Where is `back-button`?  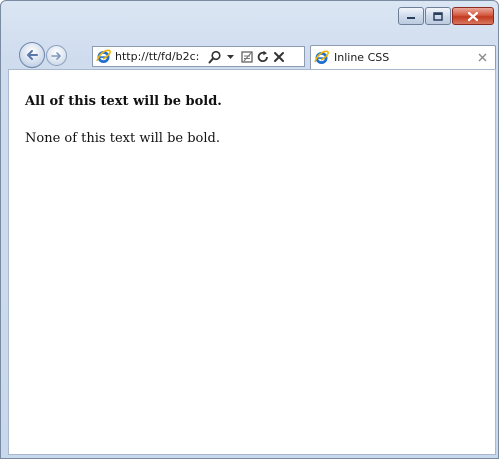
back-button is located at coordinates (32, 55).